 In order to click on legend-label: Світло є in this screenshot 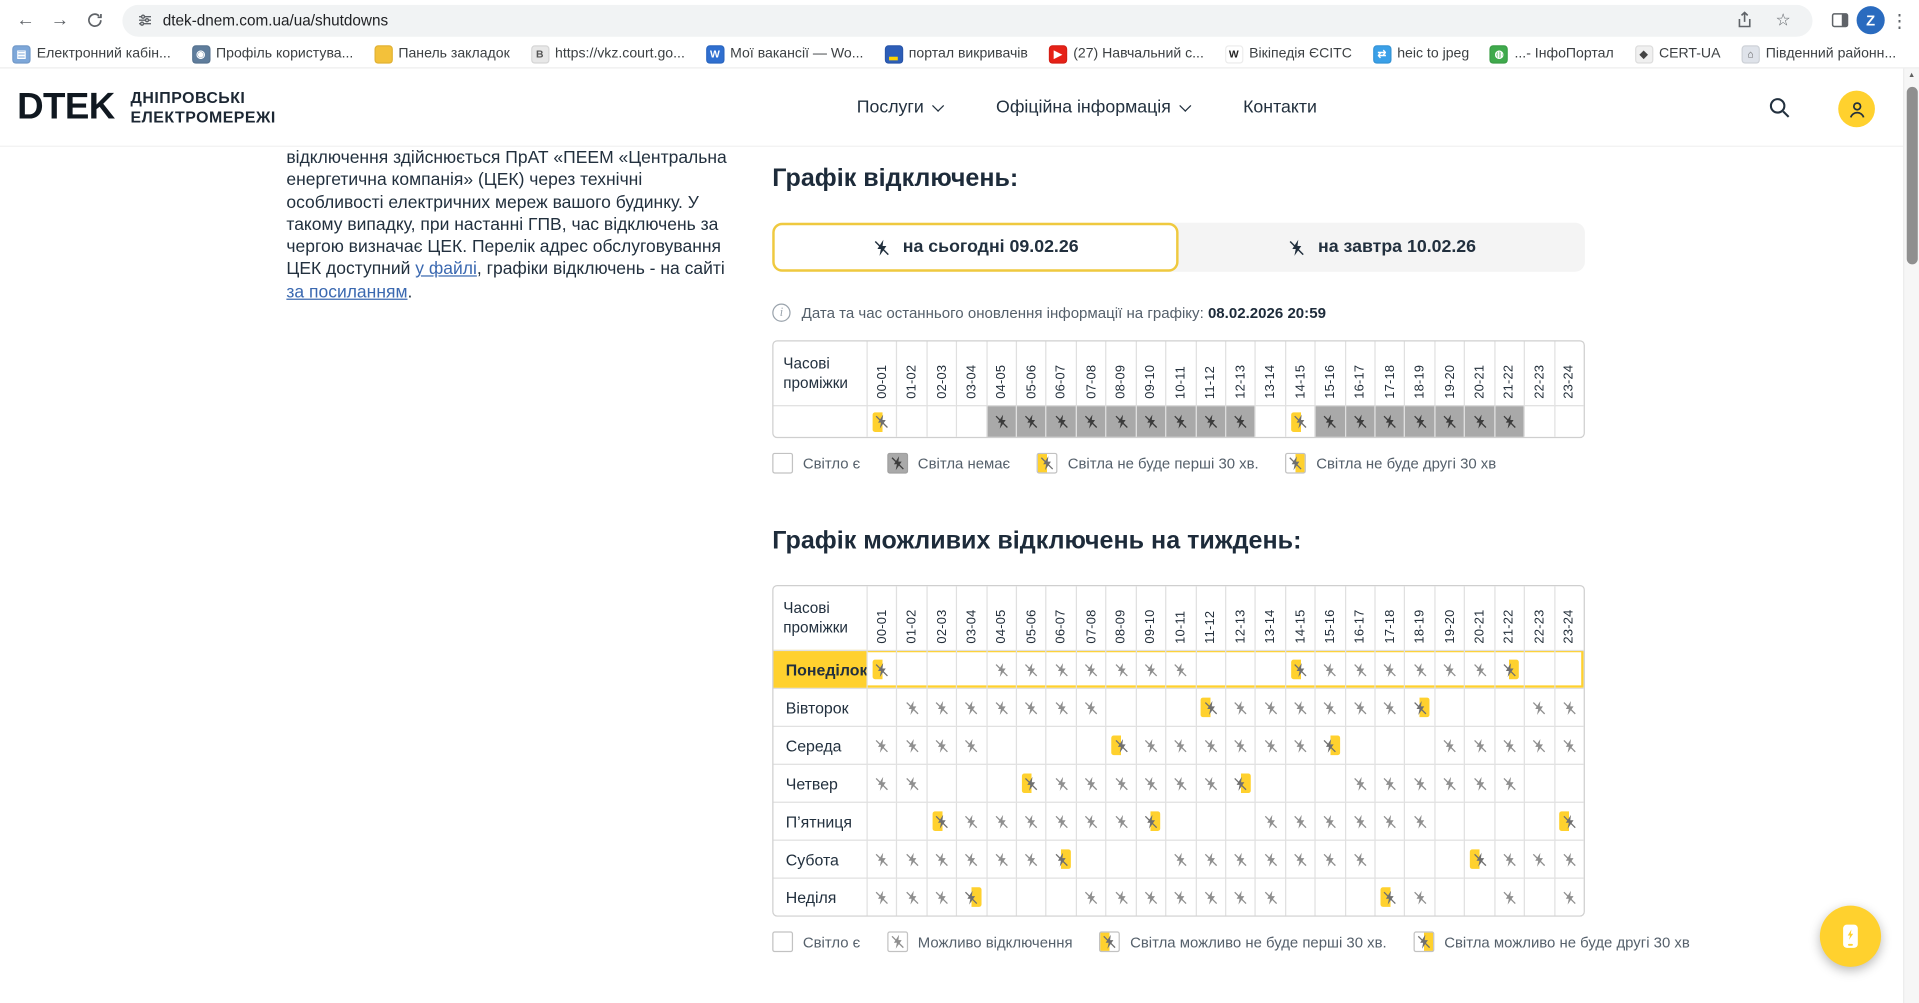, I will do `click(831, 463)`.